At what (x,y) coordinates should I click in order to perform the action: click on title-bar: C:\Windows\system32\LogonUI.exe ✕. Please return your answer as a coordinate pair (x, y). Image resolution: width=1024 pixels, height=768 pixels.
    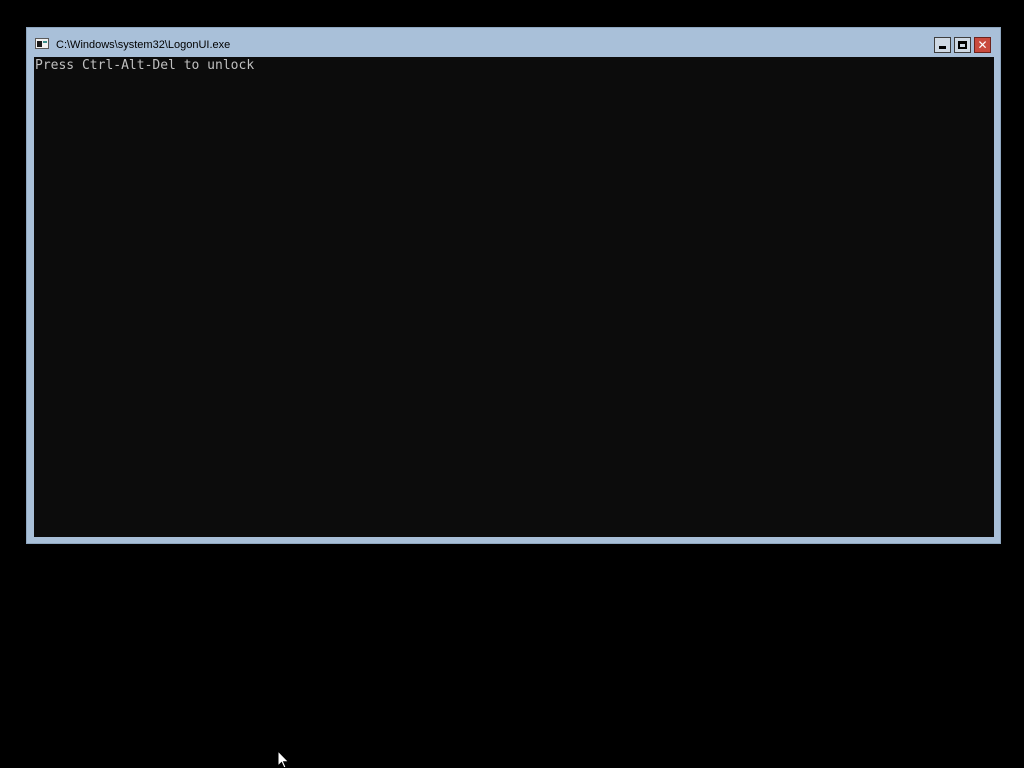
    Looking at the image, I should click on (513, 42).